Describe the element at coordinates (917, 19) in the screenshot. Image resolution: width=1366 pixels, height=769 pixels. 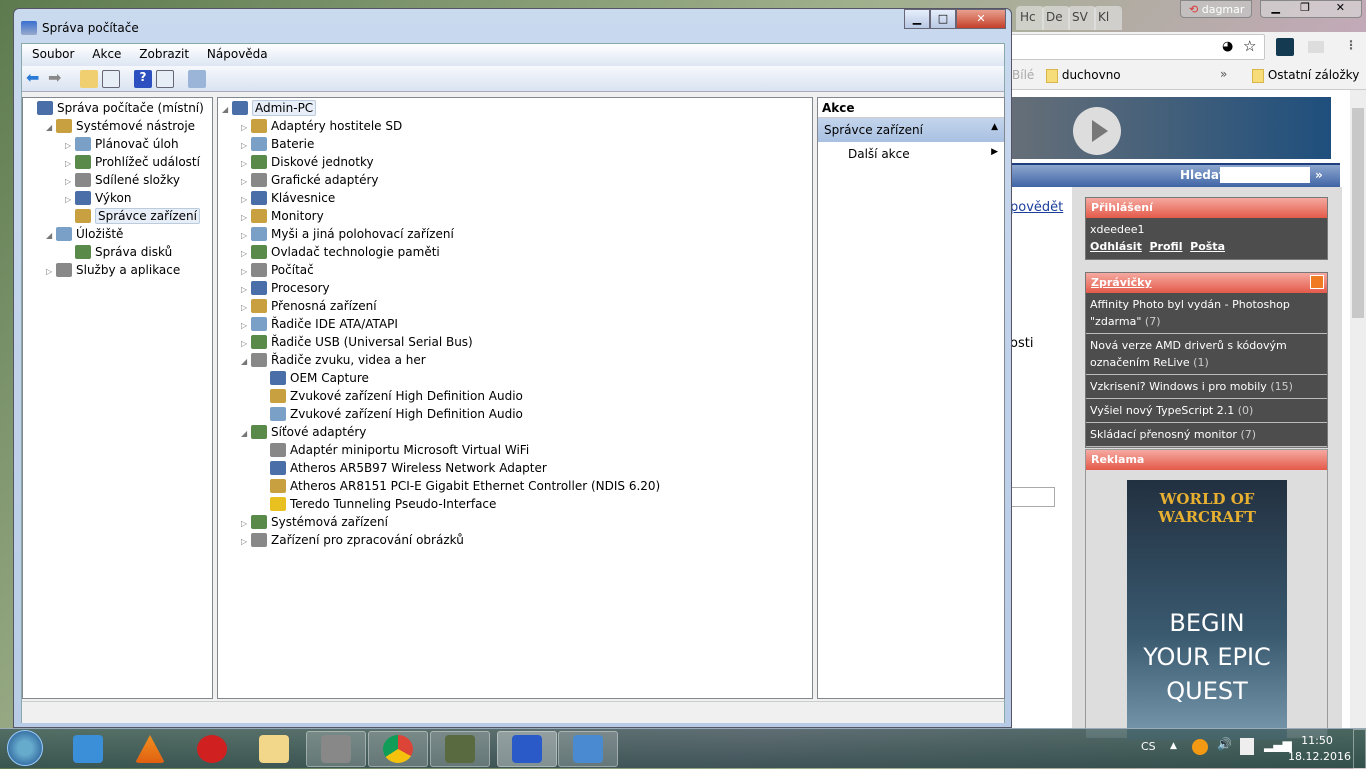
I see `minimize-button: ▁` at that location.